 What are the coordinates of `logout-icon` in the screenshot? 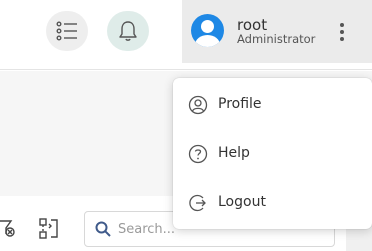 It's located at (197, 203).